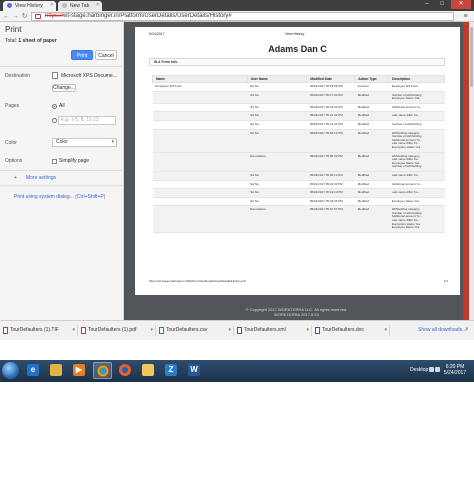  Describe the element at coordinates (330, 125) in the screenshot. I see `table-cell-date: 05/24/2017 05:21:44 PM` at that location.